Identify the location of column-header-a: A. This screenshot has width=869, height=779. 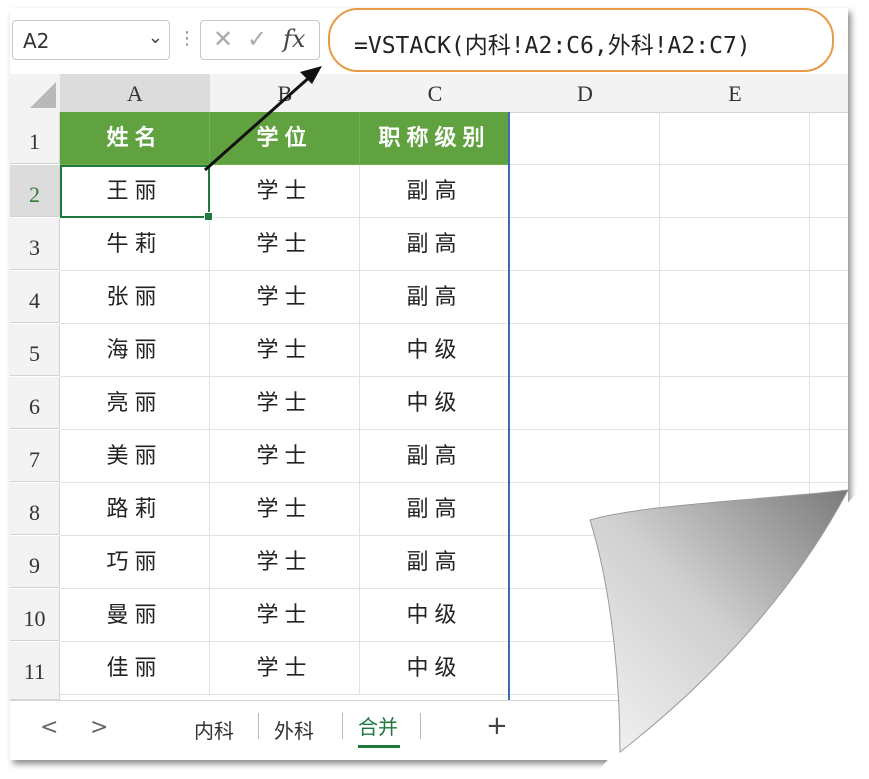
(135, 93).